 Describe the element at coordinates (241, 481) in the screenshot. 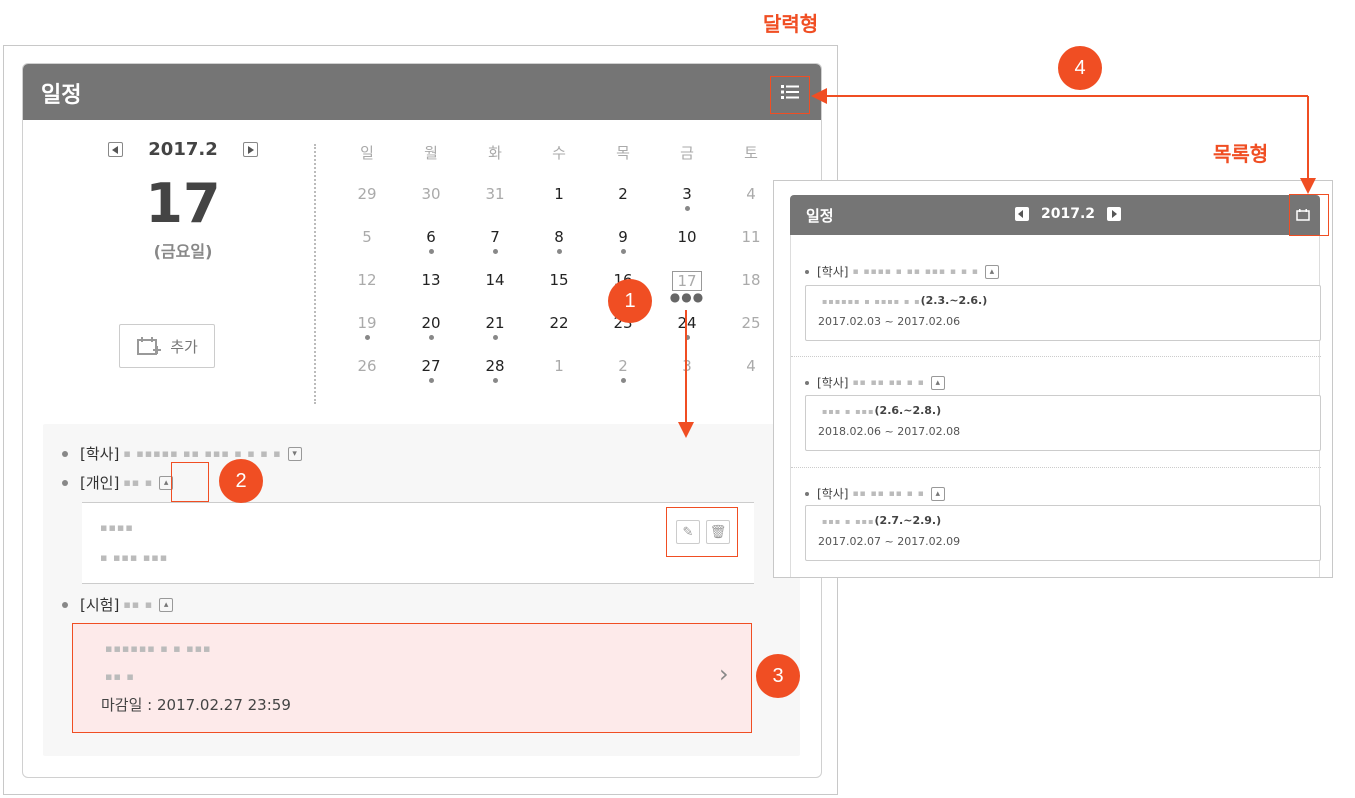

I see `step-badge-2: 2` at that location.